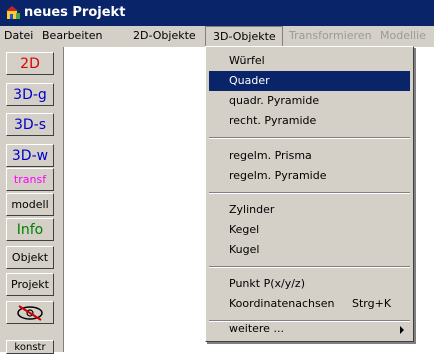  I want to click on eye-target-icon, so click(30, 312).